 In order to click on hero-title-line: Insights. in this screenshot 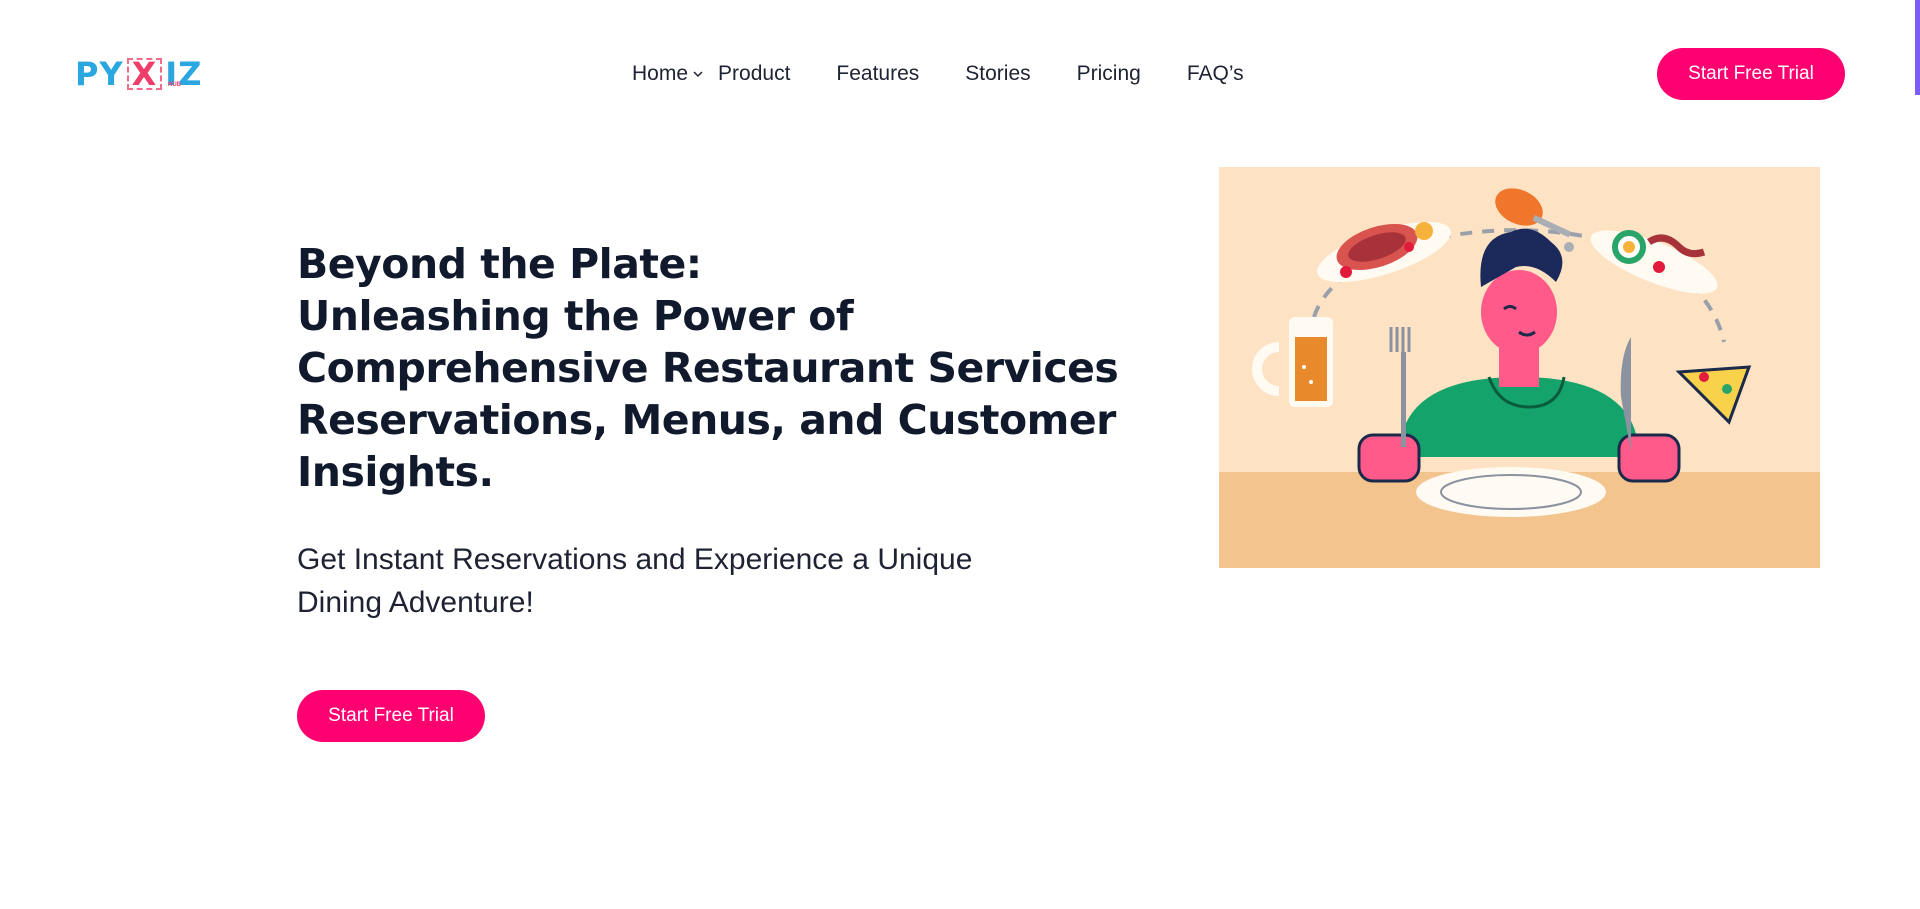, I will do `click(395, 472)`.